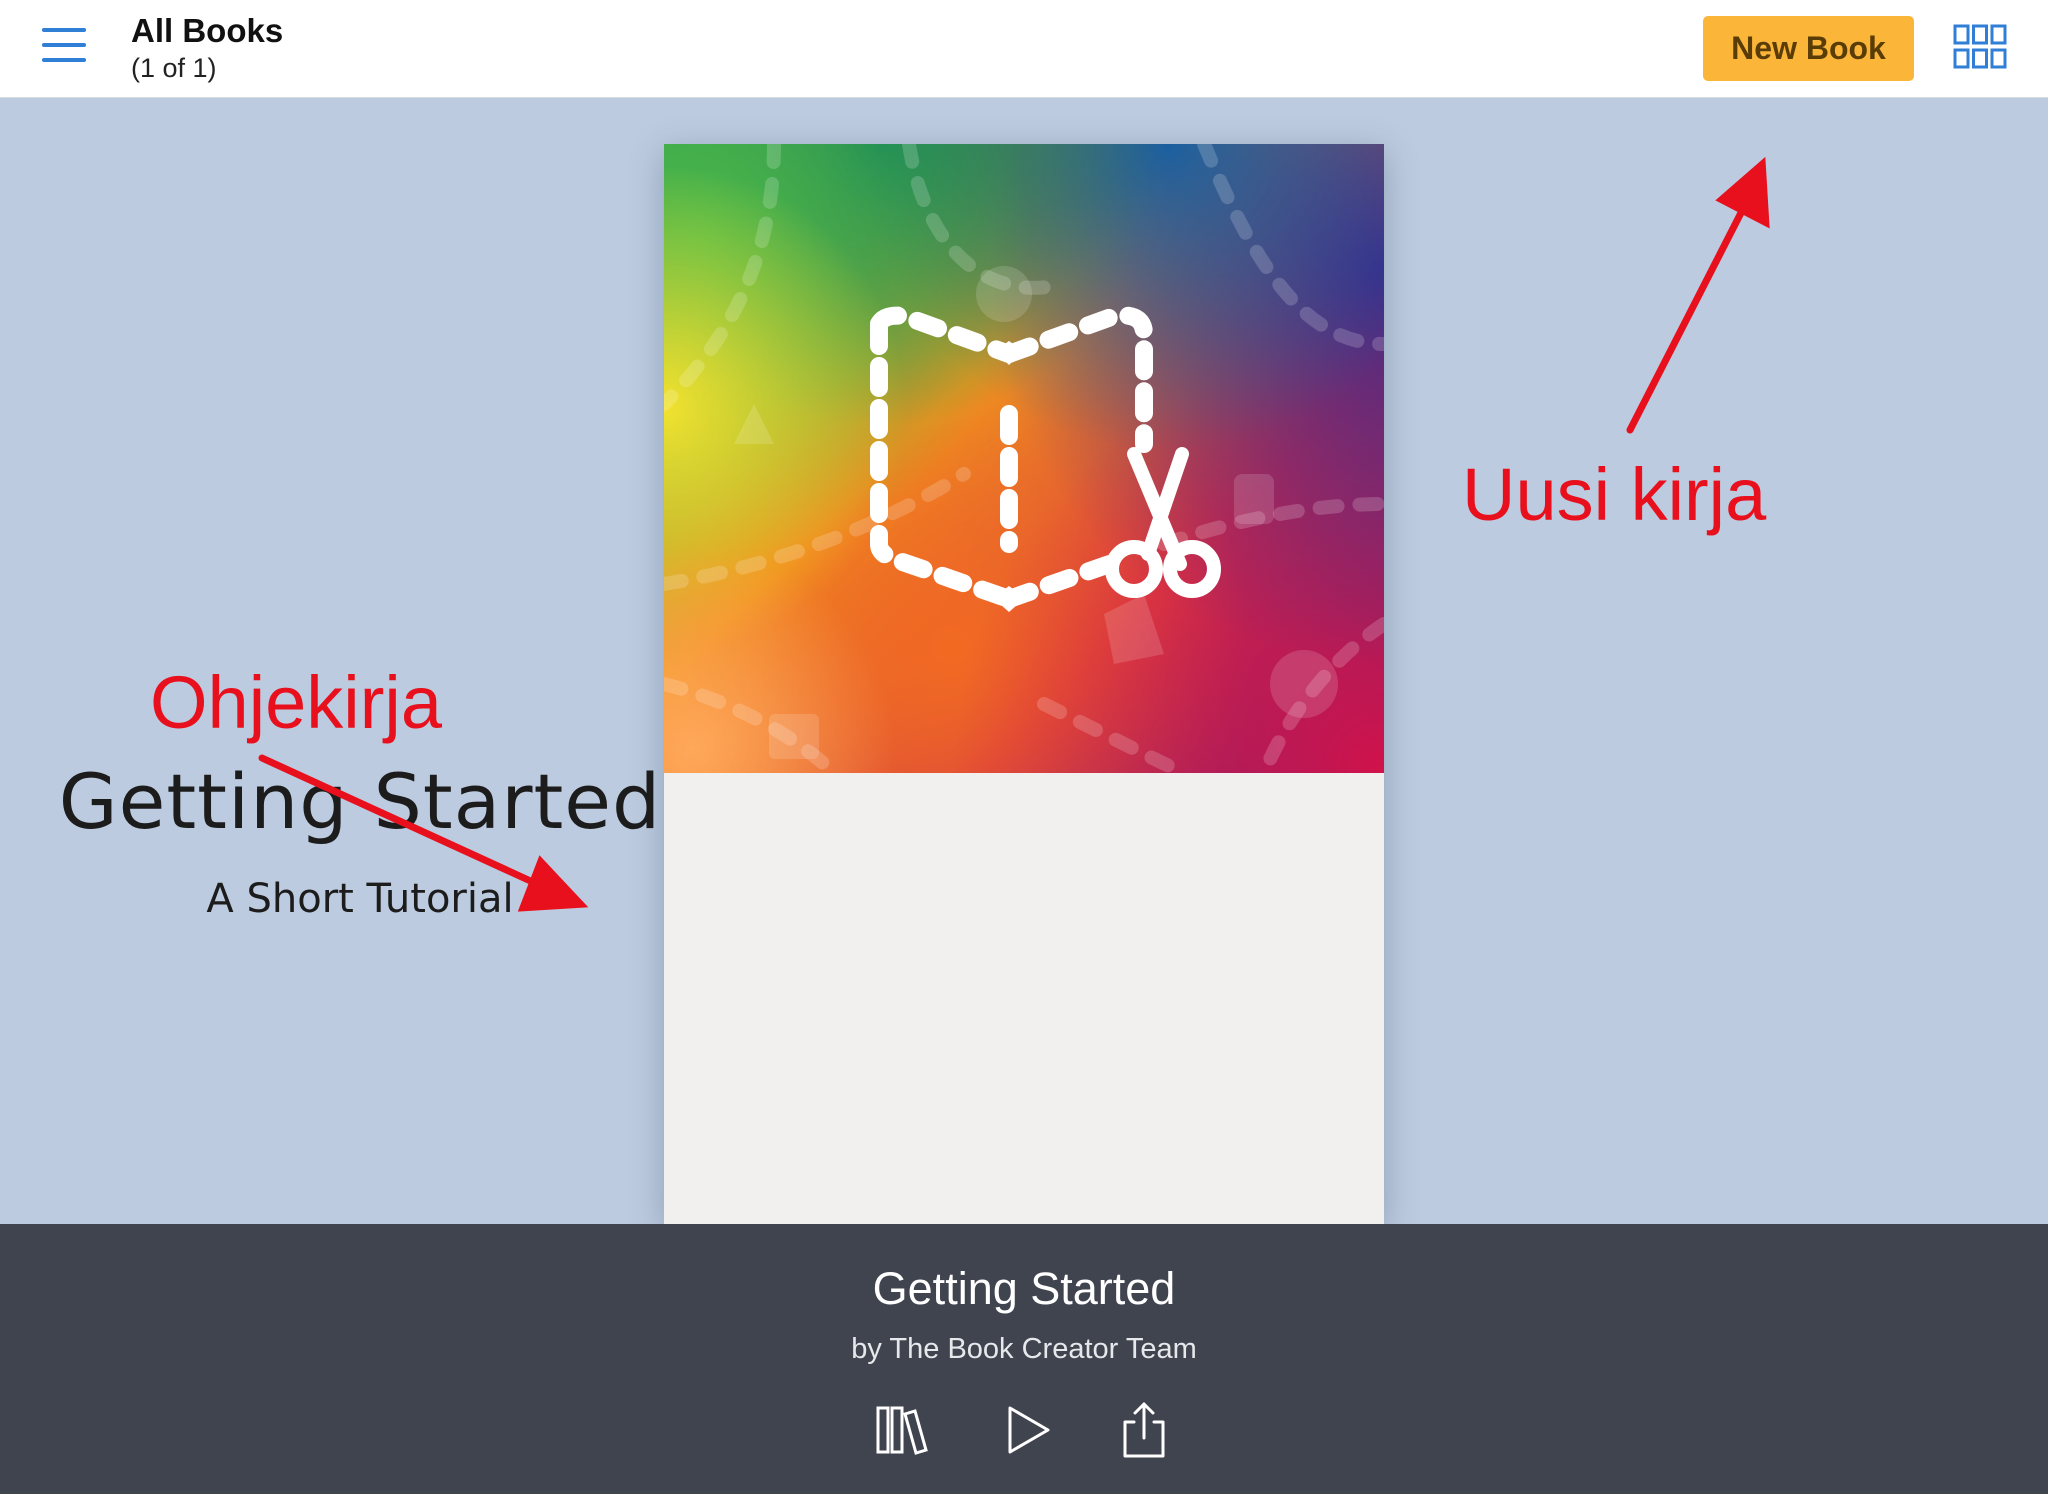  What do you see at coordinates (1024, 1349) in the screenshot?
I see `book-info-author: by The Book Creator Team` at bounding box center [1024, 1349].